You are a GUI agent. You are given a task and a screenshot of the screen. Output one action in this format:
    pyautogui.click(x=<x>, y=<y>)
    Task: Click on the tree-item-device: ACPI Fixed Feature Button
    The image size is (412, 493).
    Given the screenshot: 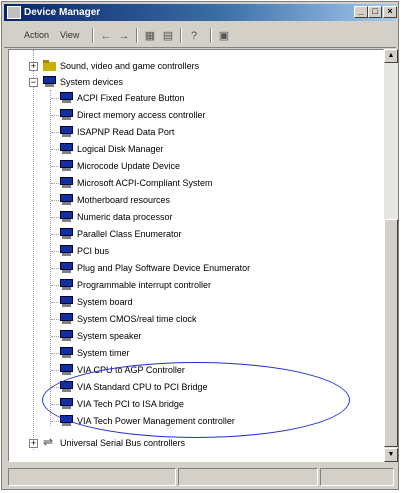 What is the action you would take?
    pyautogui.click(x=194, y=98)
    